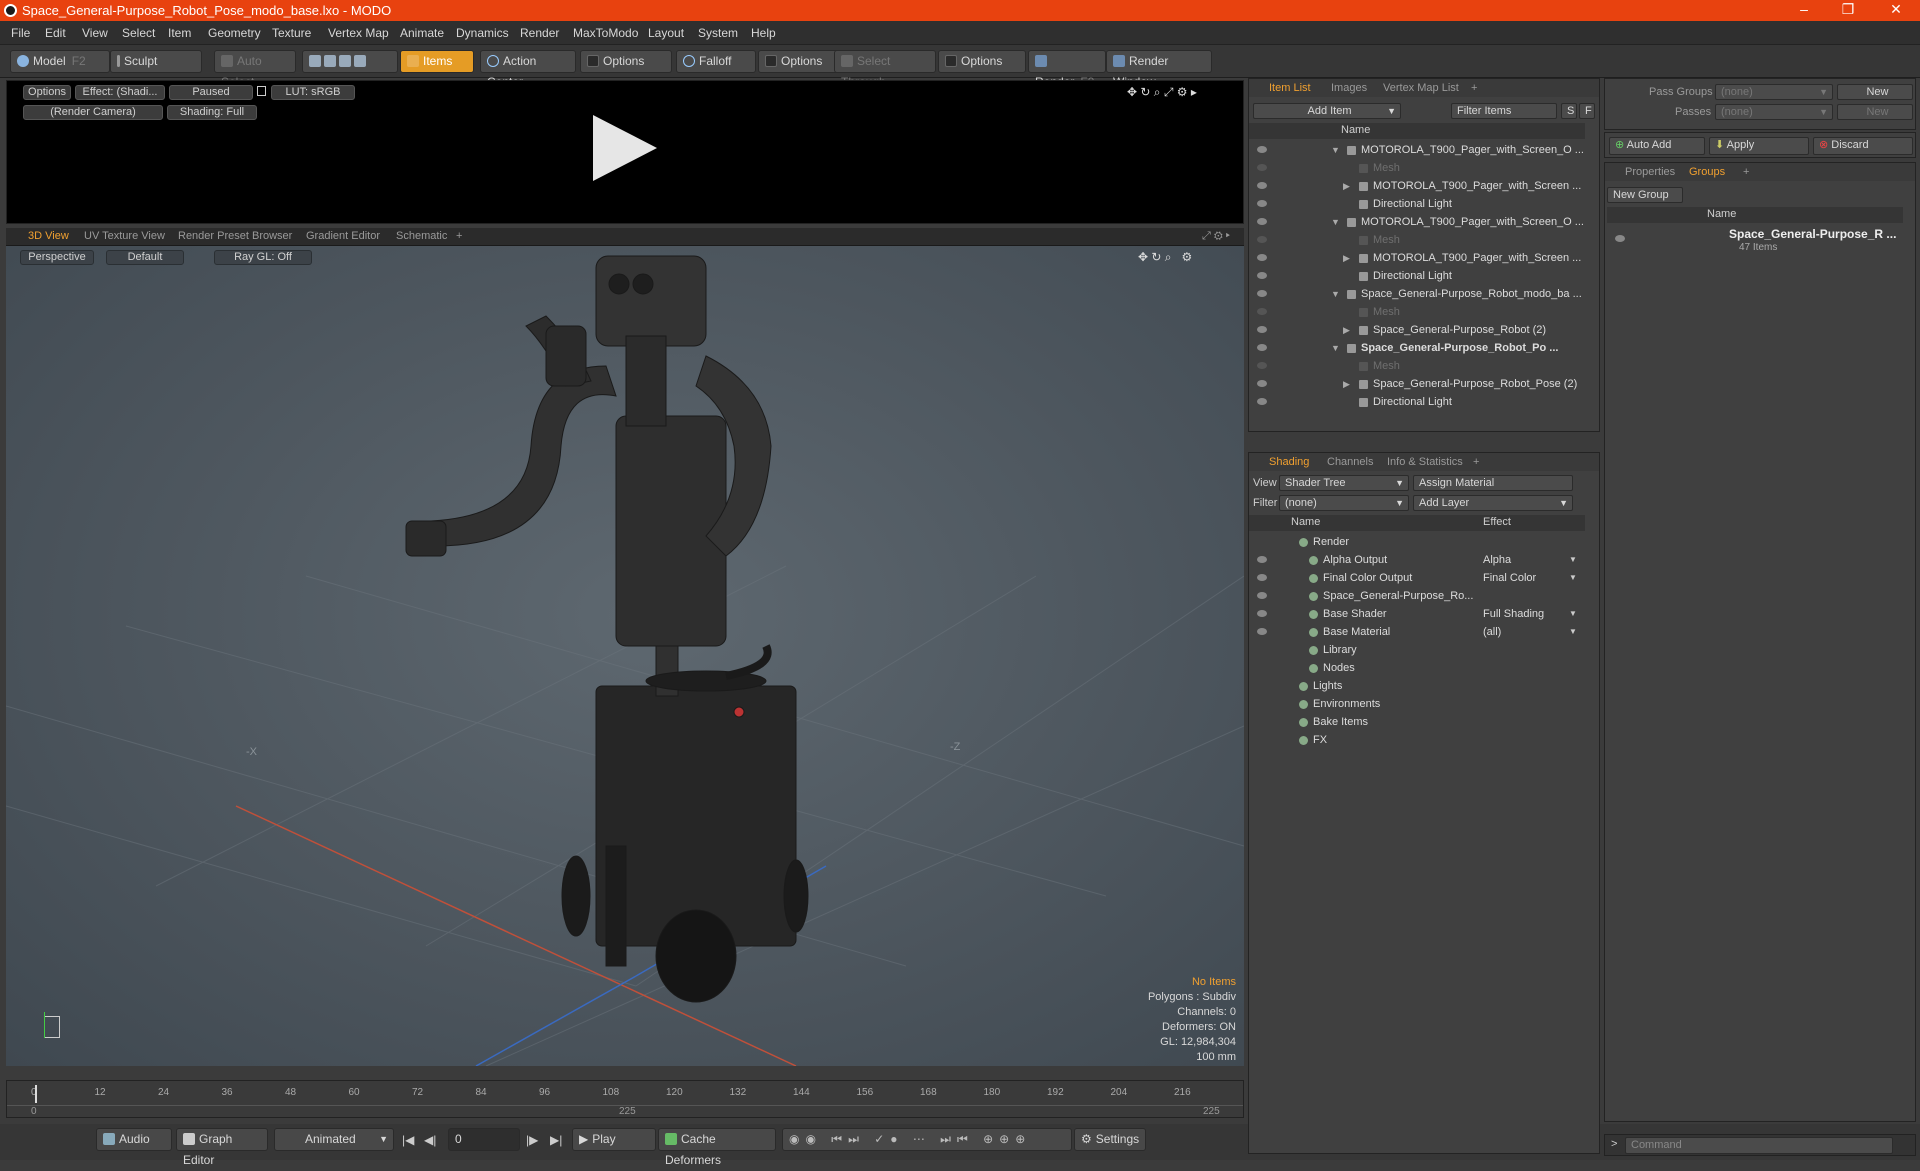 The height and width of the screenshot is (1171, 1920). Describe the element at coordinates (1493, 483) in the screenshot. I see `assign-material-input: Assign Material` at that location.